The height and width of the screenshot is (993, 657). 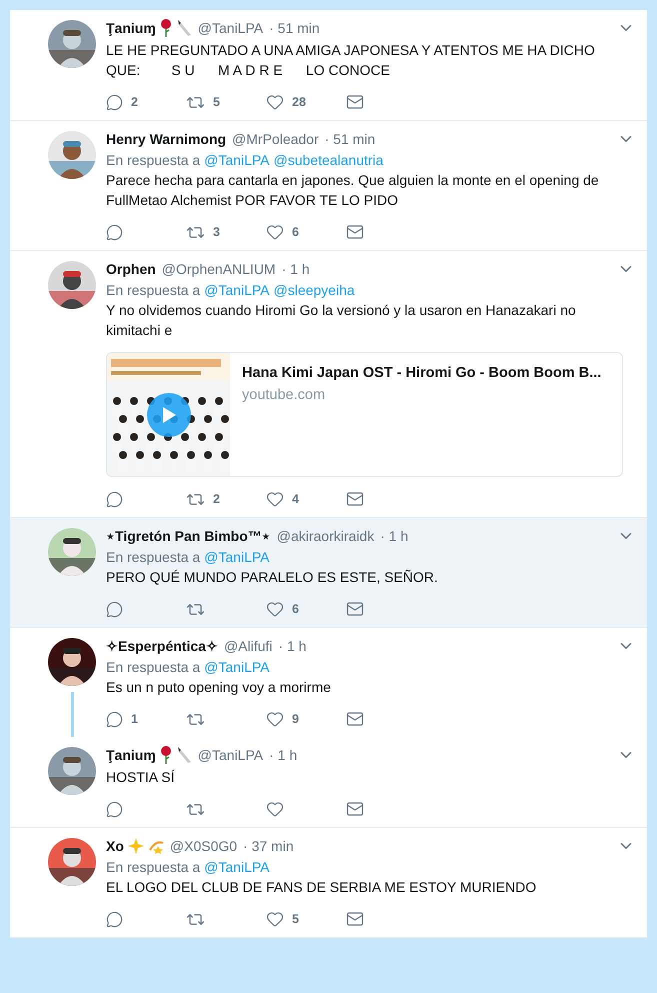 I want to click on user-name: ✧Esperpéntica✧, so click(x=162, y=646).